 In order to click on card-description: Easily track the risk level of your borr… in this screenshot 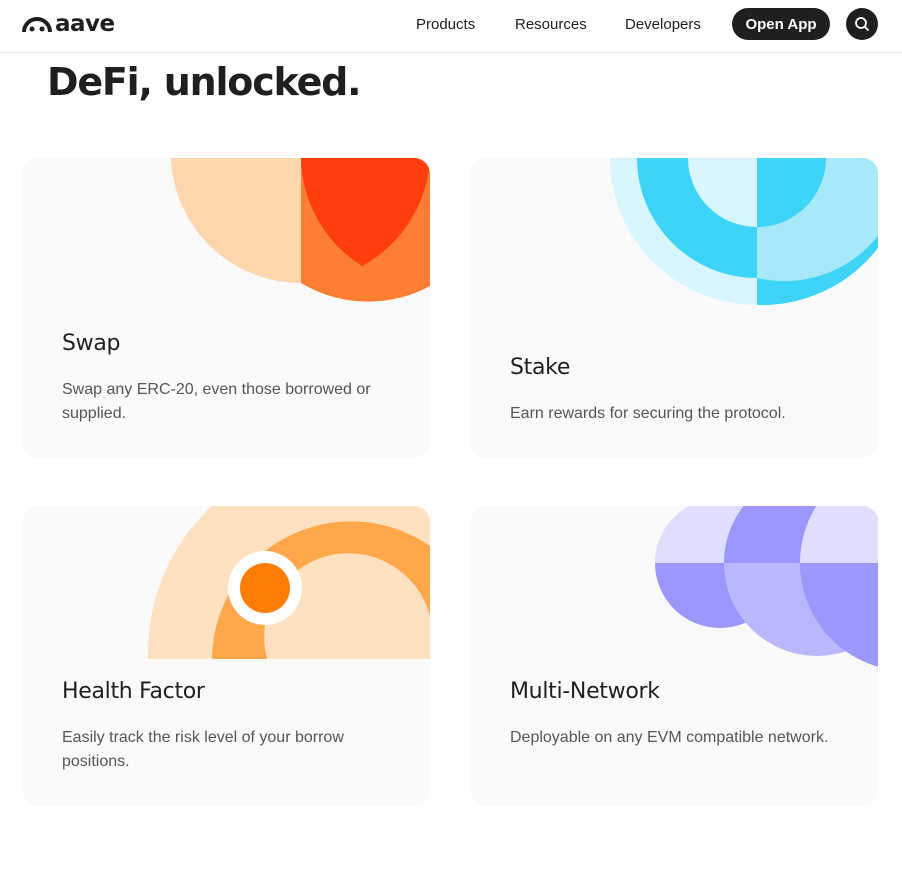, I will do `click(203, 749)`.